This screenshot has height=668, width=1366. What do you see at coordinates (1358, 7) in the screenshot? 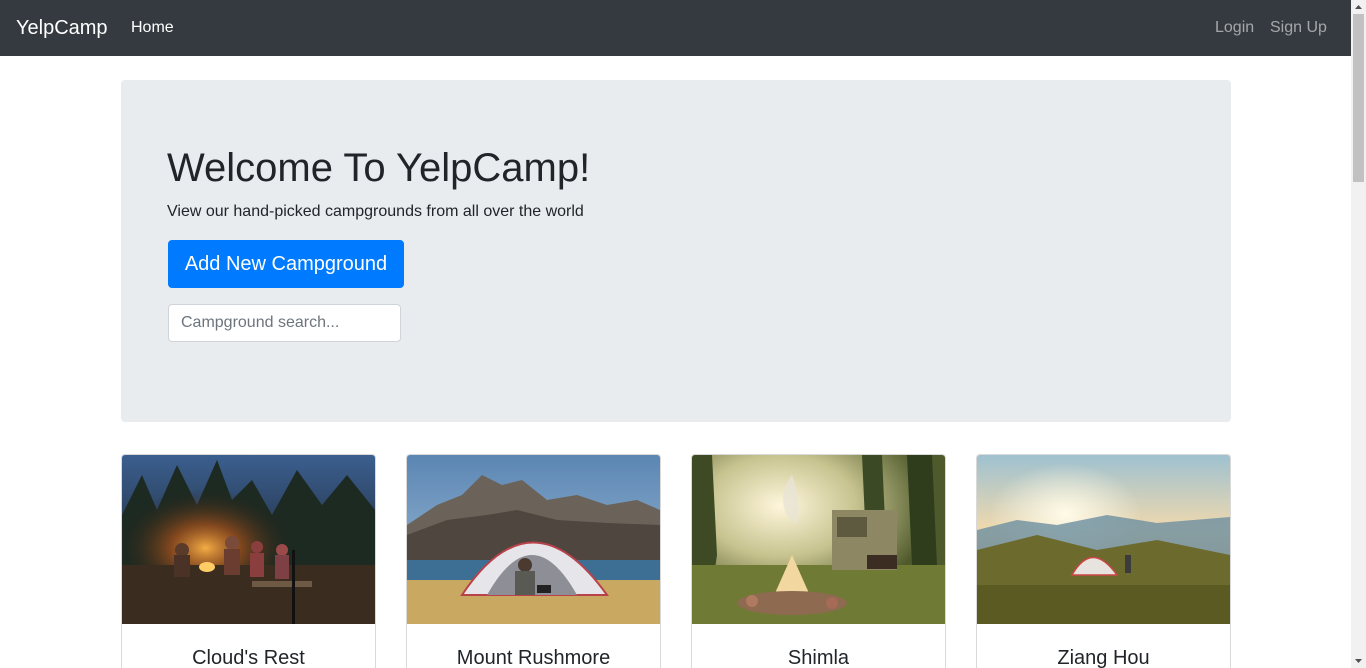
I see `scroll-up-icon` at bounding box center [1358, 7].